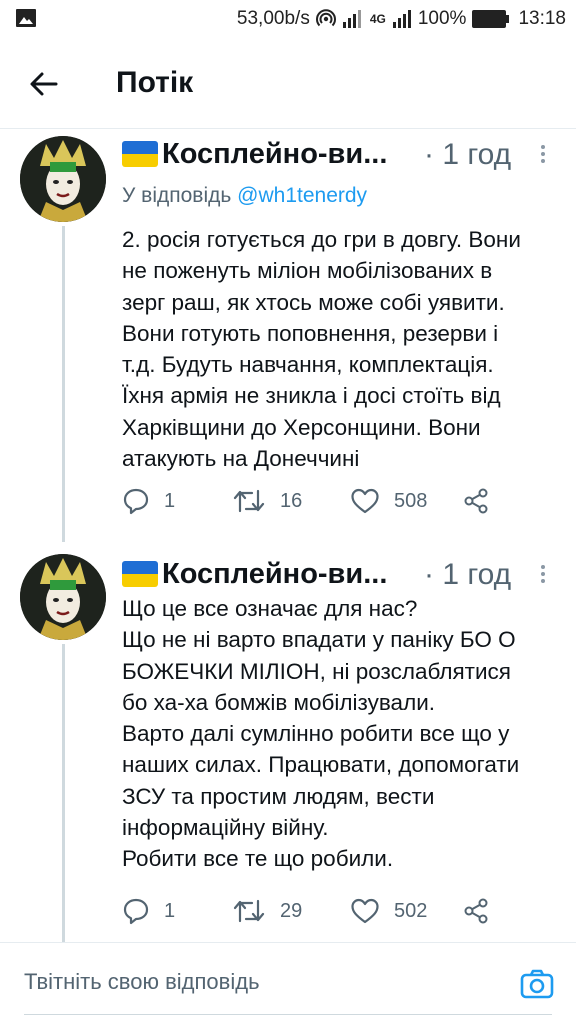 The image size is (576, 1025). What do you see at coordinates (388, 911) in the screenshot?
I see `like-button: 502` at bounding box center [388, 911].